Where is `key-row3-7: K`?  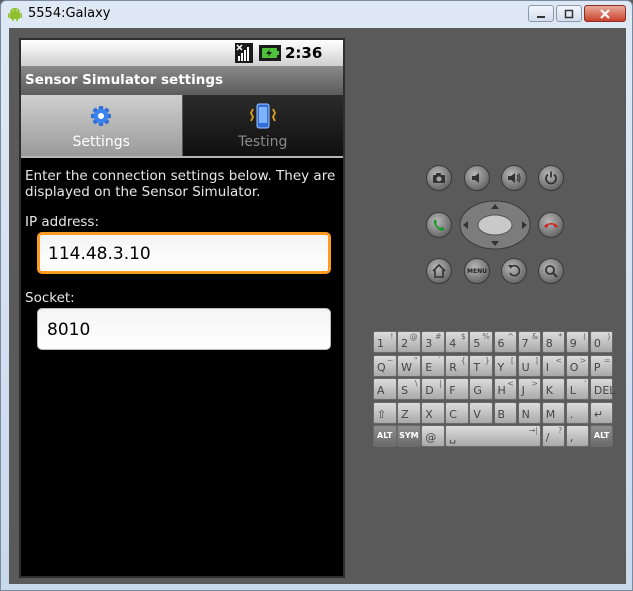 key-row3-7: K is located at coordinates (553, 389).